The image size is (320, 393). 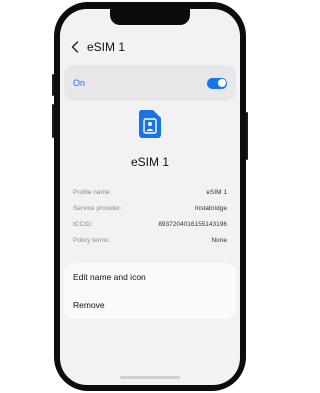 I want to click on detail-label: Policy terms:, so click(x=92, y=240).